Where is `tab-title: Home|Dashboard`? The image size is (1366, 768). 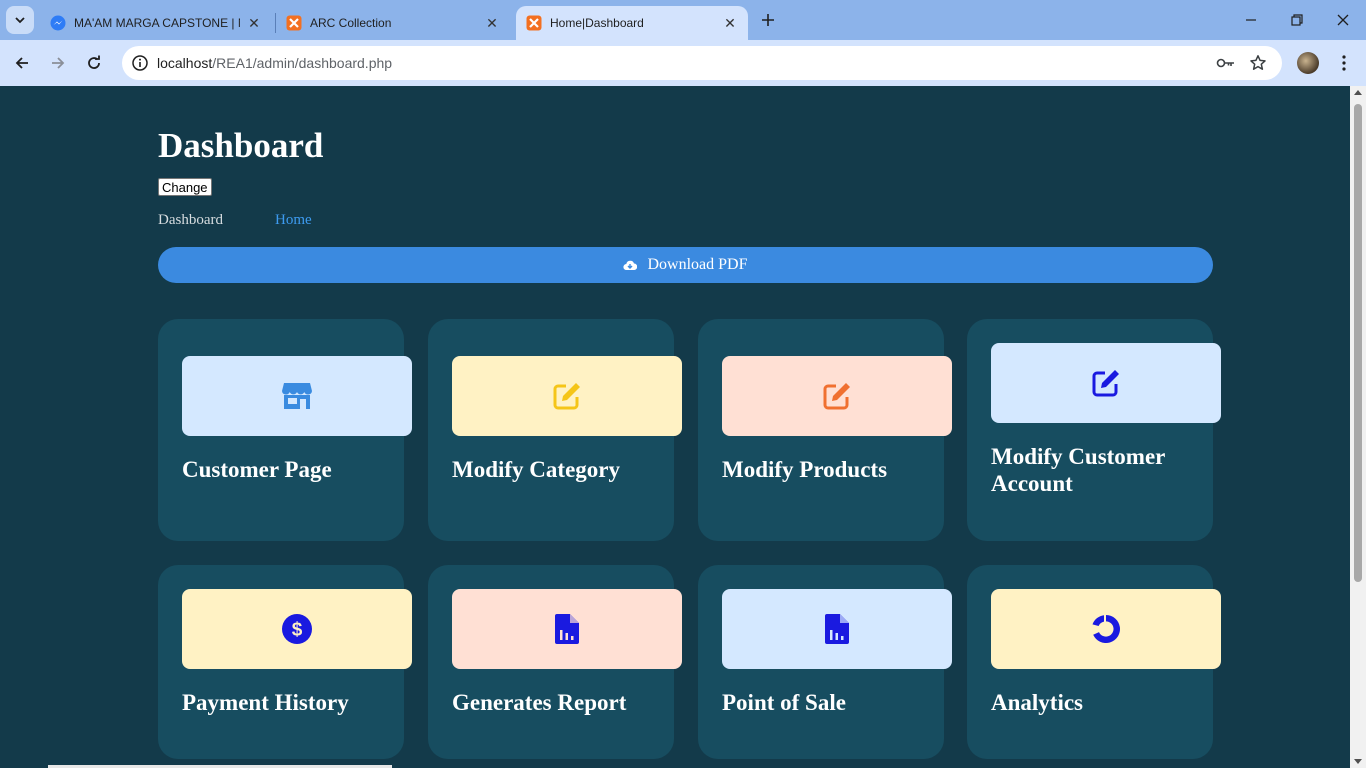 tab-title: Home|Dashboard is located at coordinates (597, 23).